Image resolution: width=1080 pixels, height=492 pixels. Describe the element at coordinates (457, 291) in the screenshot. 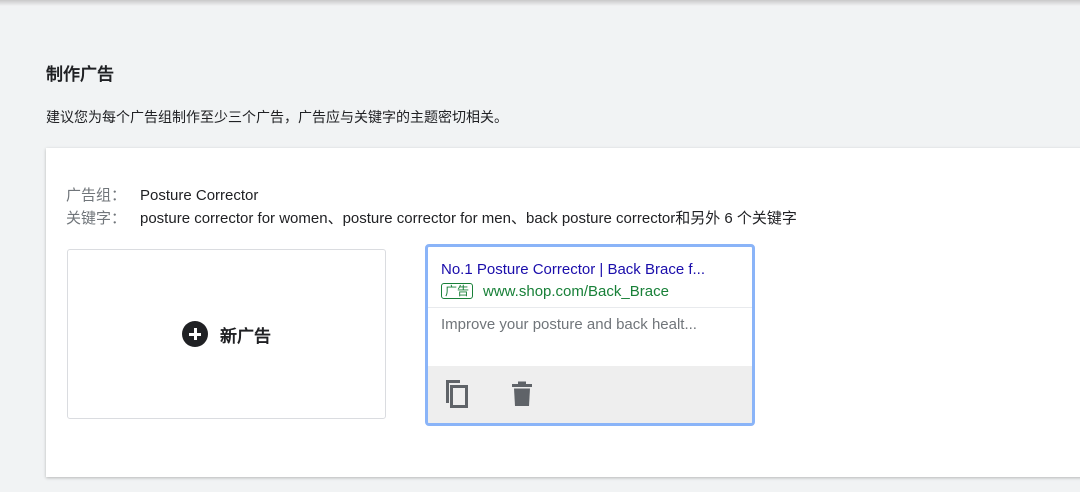

I see `ad-badge: 广告` at that location.